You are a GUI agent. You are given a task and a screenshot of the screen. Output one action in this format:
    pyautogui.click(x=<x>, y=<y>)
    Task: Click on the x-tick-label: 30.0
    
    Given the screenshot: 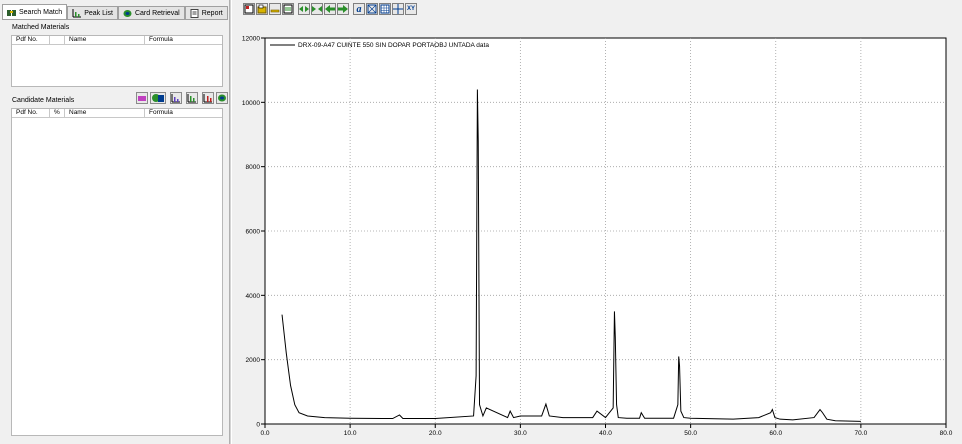 What is the action you would take?
    pyautogui.click(x=520, y=433)
    